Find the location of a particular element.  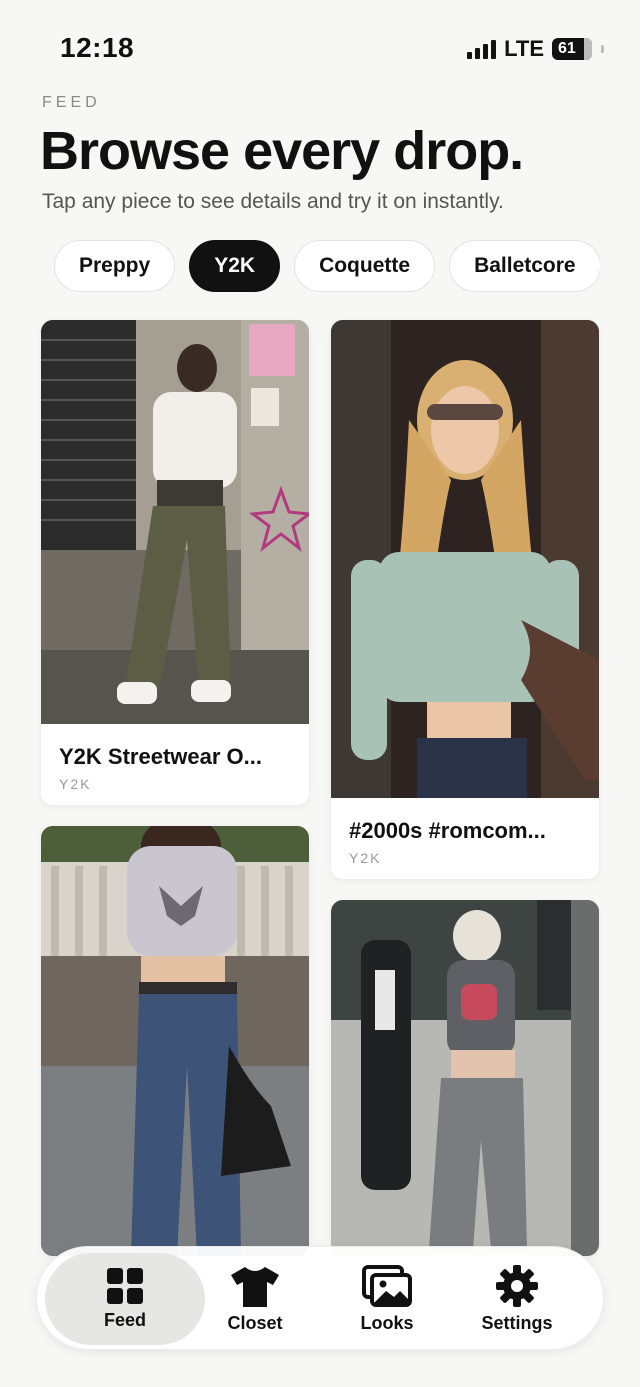

grid-icon is located at coordinates (125, 1285).